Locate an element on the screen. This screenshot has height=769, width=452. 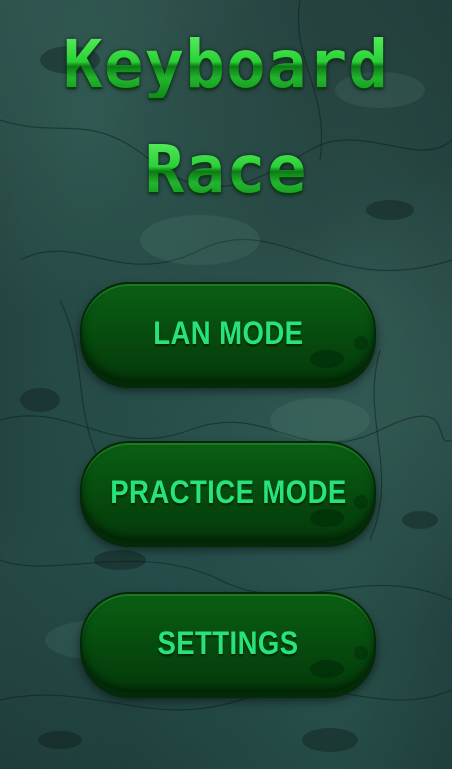
game-title-line2: Race is located at coordinates (226, 170).